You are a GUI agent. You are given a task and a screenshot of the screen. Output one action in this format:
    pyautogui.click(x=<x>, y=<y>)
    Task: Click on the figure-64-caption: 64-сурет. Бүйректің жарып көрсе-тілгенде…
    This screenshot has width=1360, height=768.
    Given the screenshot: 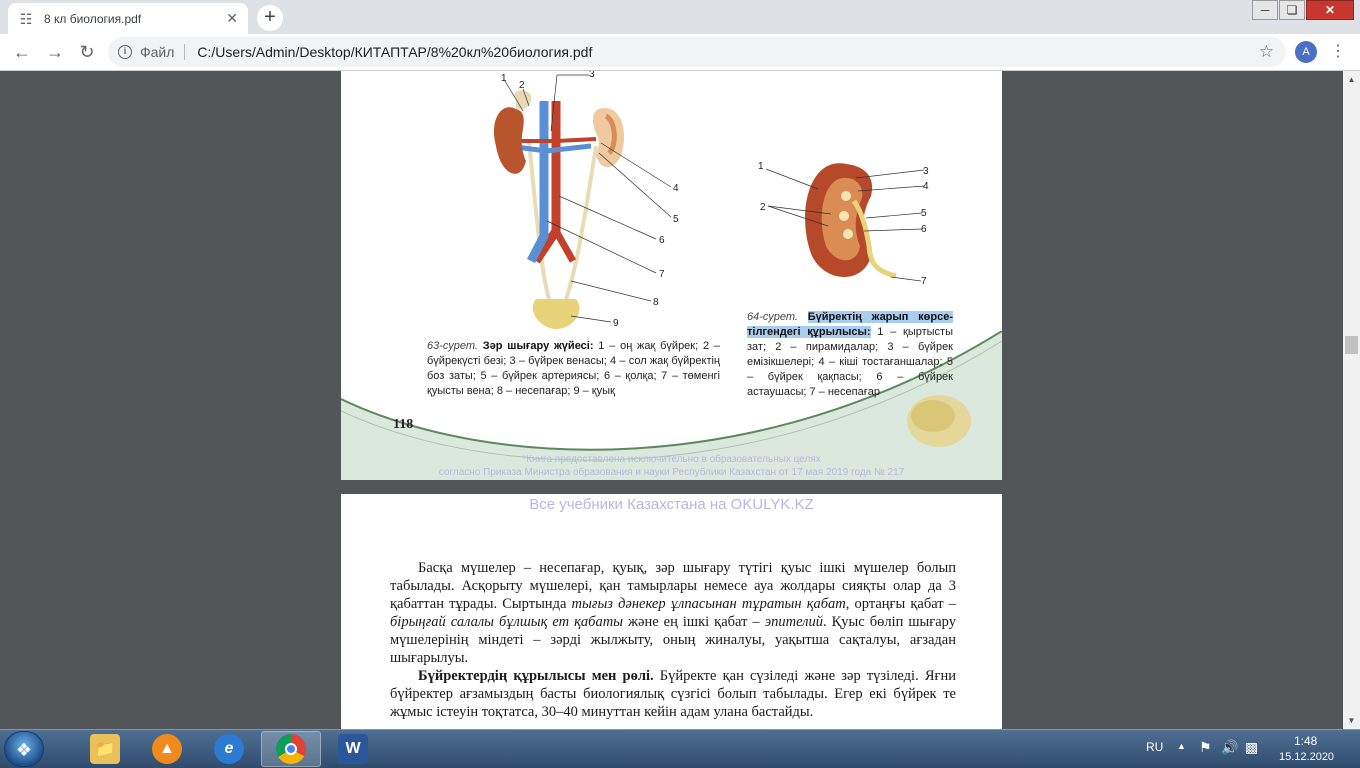 What is the action you would take?
    pyautogui.click(x=850, y=355)
    